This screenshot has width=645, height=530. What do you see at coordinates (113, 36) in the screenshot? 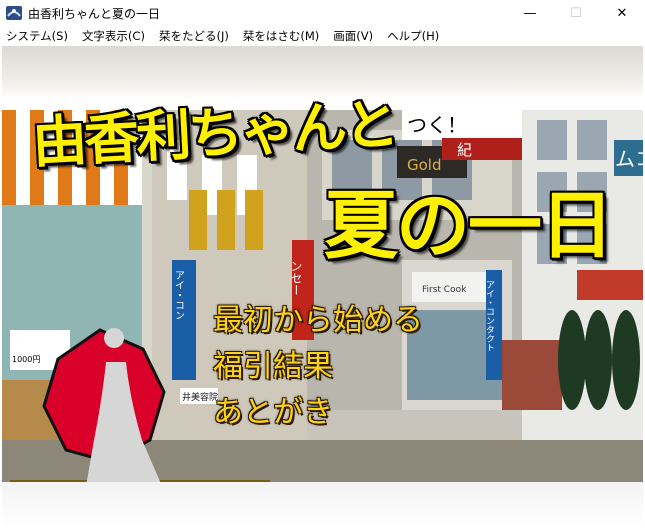
I see `menu-text-display: 文字表示(C)` at bounding box center [113, 36].